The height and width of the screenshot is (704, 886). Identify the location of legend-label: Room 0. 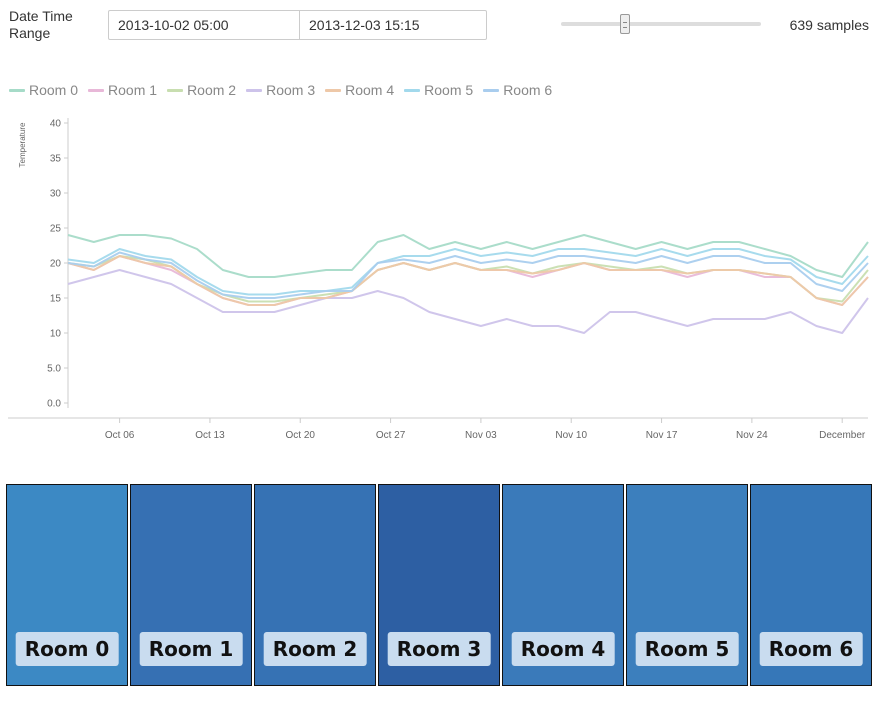
(54, 90).